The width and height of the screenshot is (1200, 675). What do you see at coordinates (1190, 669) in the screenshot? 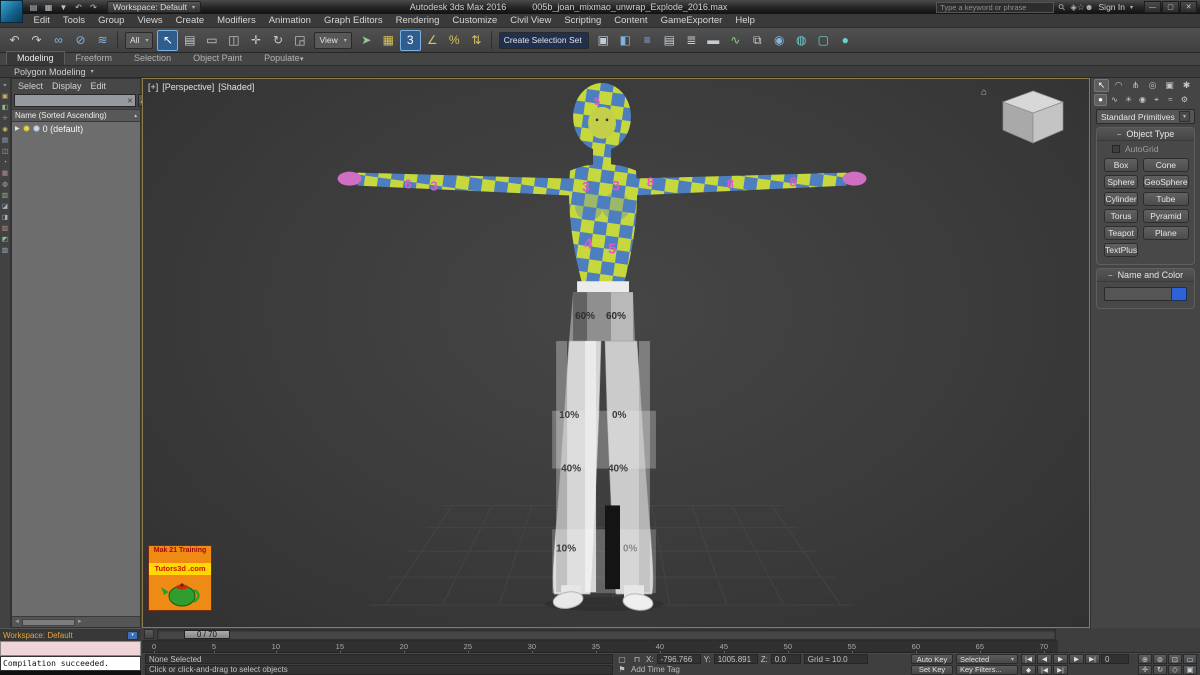
I see `maximize-viewport-icon: ▣` at bounding box center [1190, 669].